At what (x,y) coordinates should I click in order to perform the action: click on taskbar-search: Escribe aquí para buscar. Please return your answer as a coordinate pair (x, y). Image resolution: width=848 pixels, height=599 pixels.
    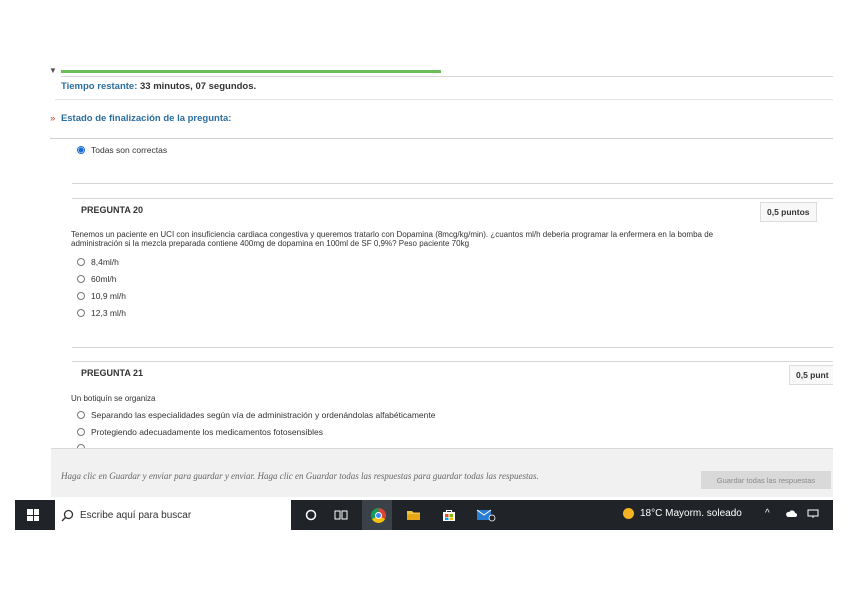
    Looking at the image, I should click on (173, 515).